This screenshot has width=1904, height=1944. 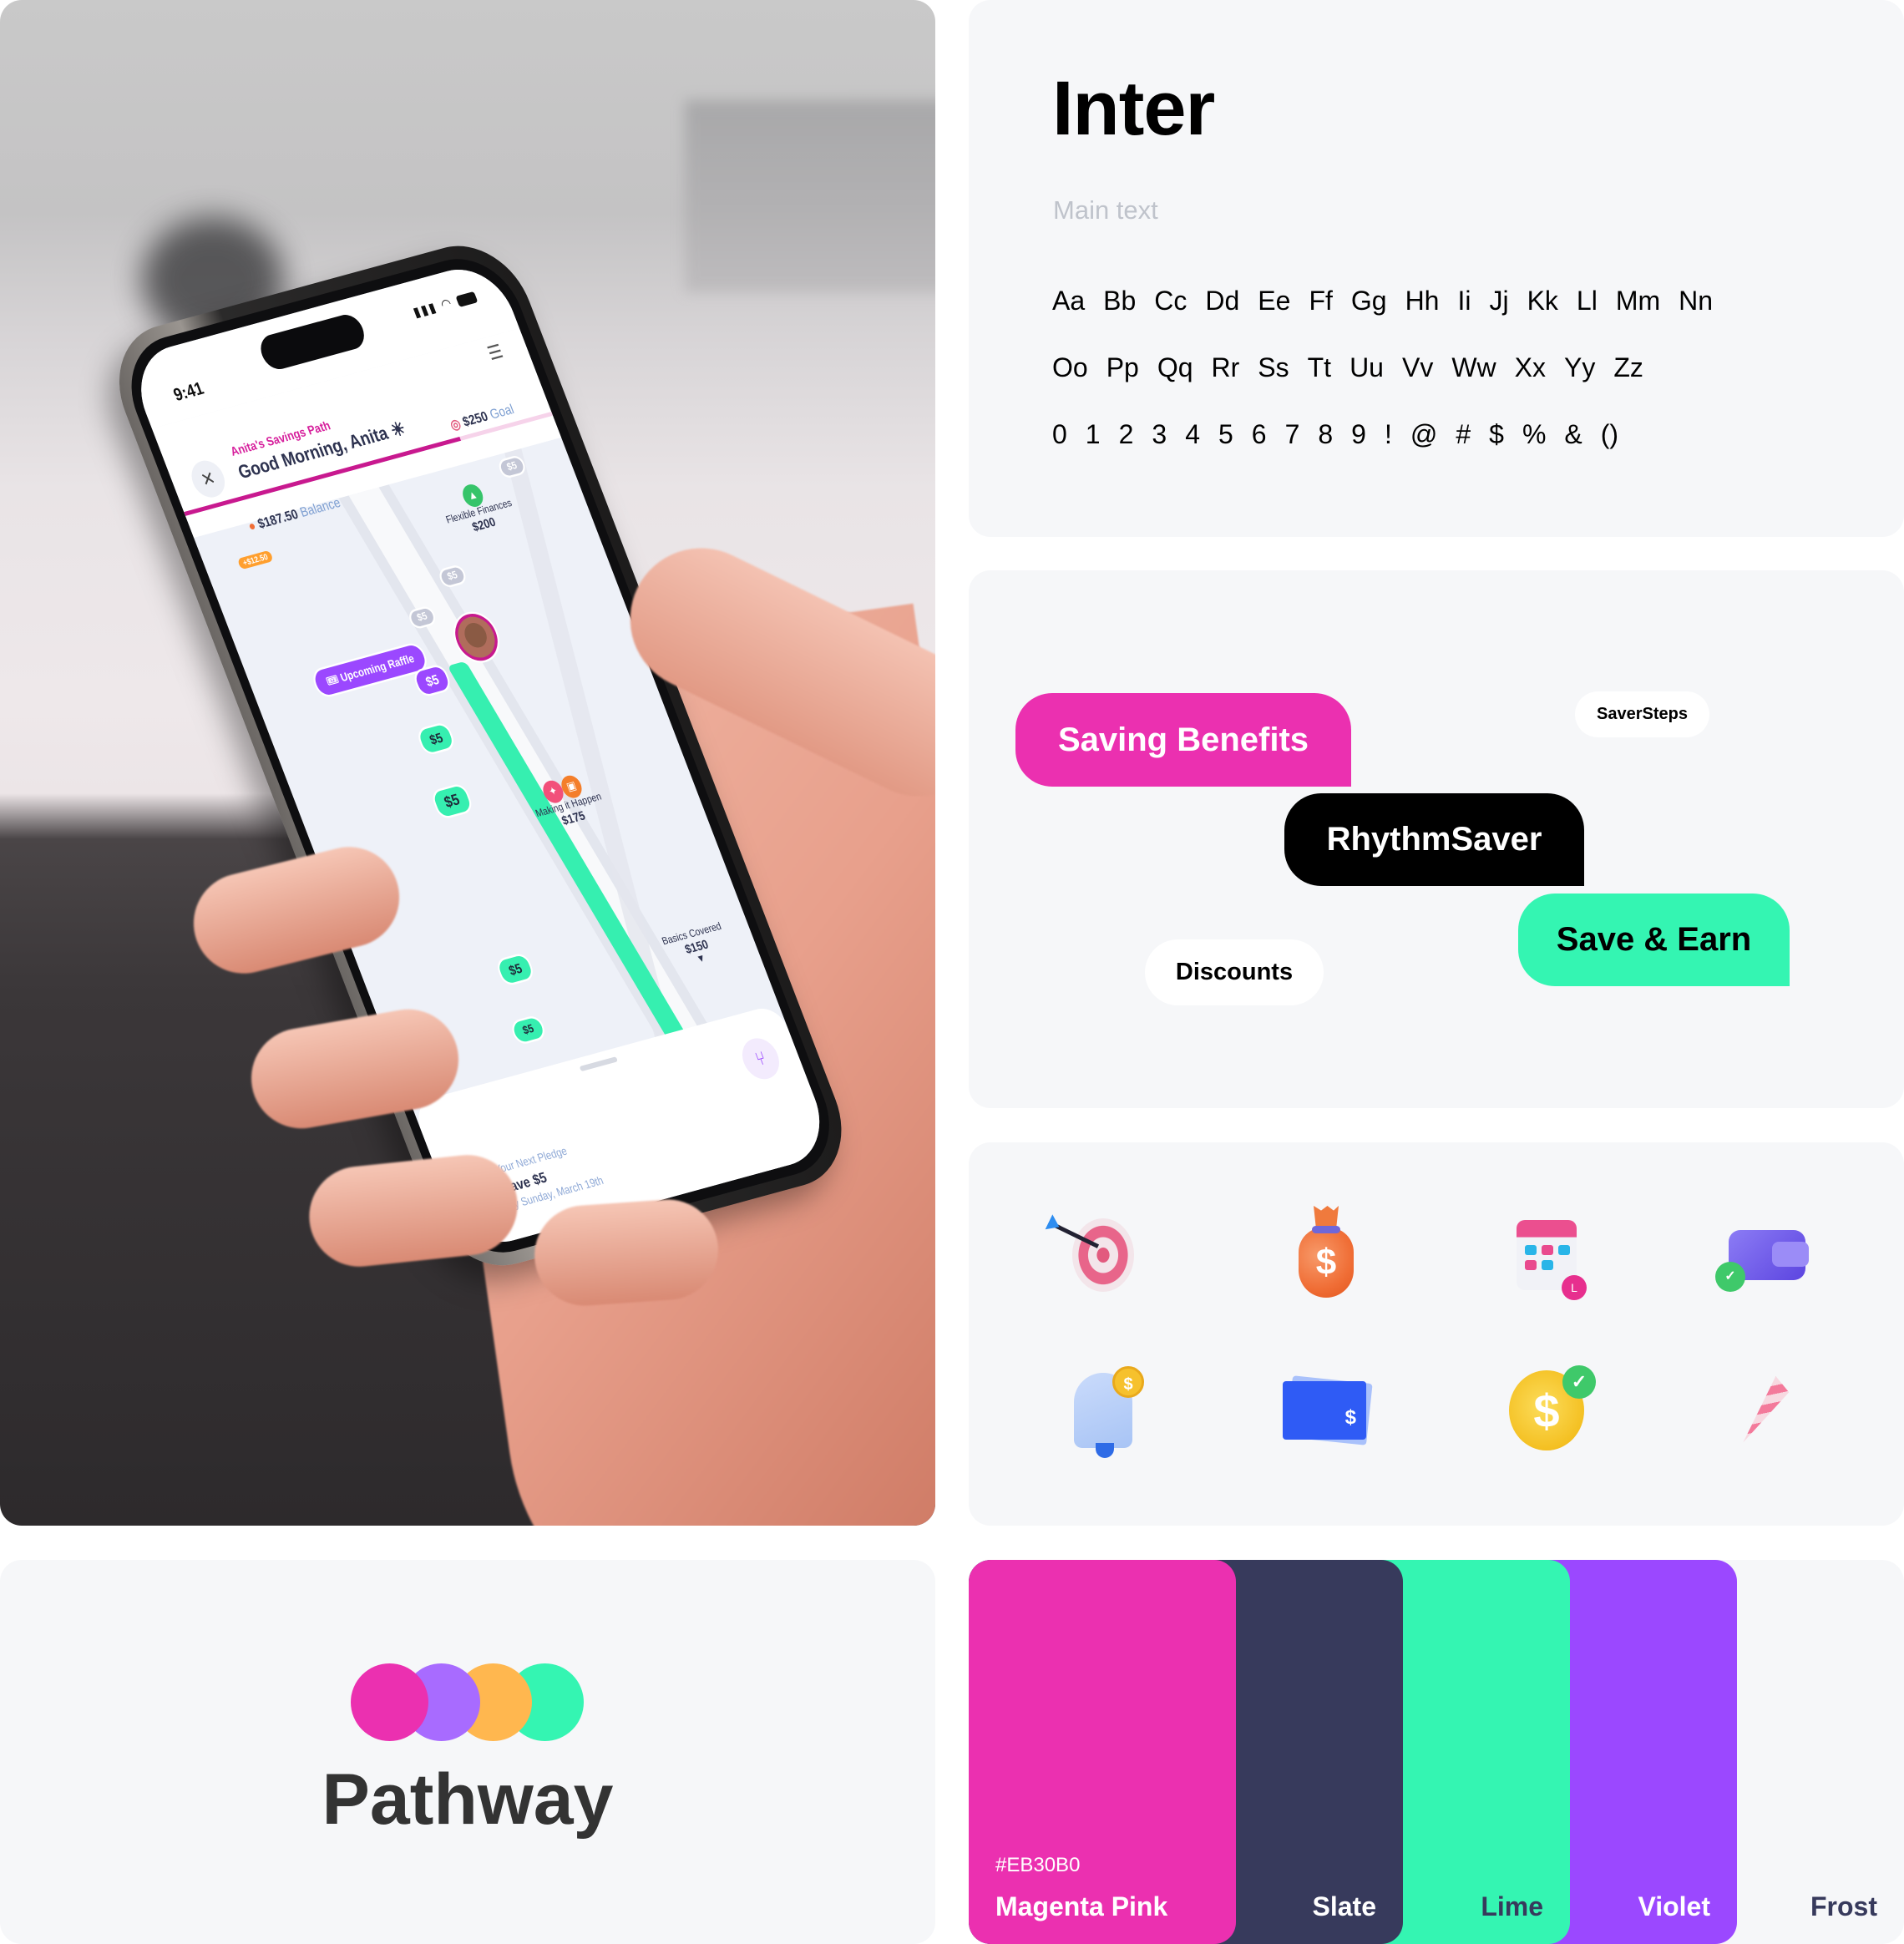 What do you see at coordinates (1159, 434) in the screenshot?
I see `glyph-sample: 3` at bounding box center [1159, 434].